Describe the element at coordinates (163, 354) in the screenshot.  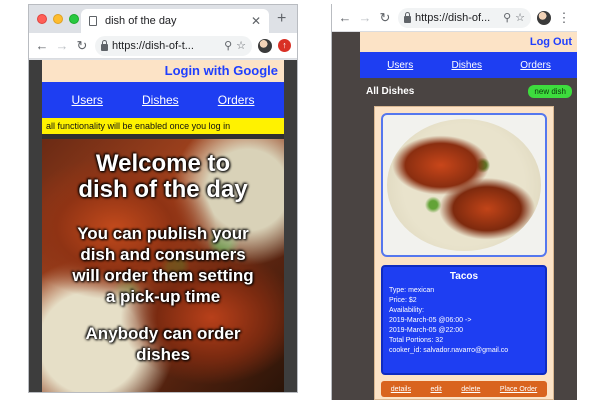
I see `hero-tagline-line: dishes` at that location.